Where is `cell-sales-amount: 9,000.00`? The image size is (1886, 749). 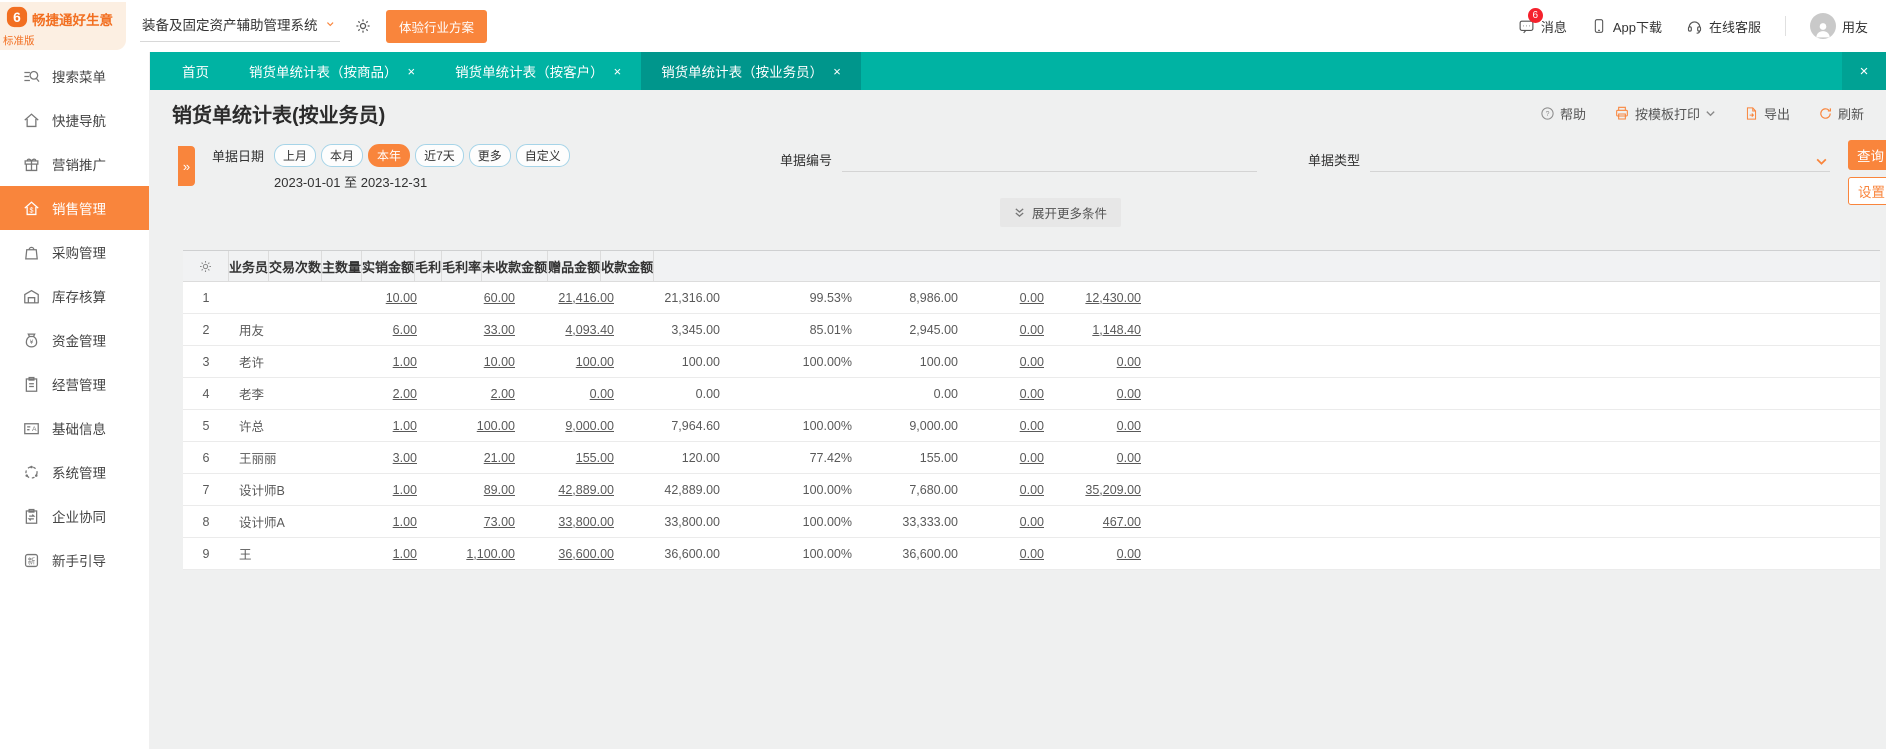 cell-sales-amount: 9,000.00 is located at coordinates (578, 425).